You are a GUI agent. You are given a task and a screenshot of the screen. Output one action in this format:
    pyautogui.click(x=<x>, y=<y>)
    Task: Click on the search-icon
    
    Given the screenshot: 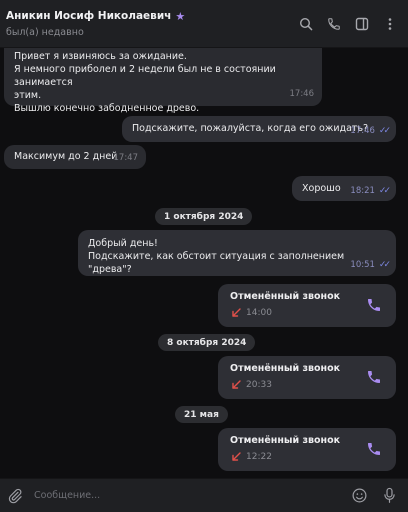 What is the action you would take?
    pyautogui.click(x=306, y=24)
    